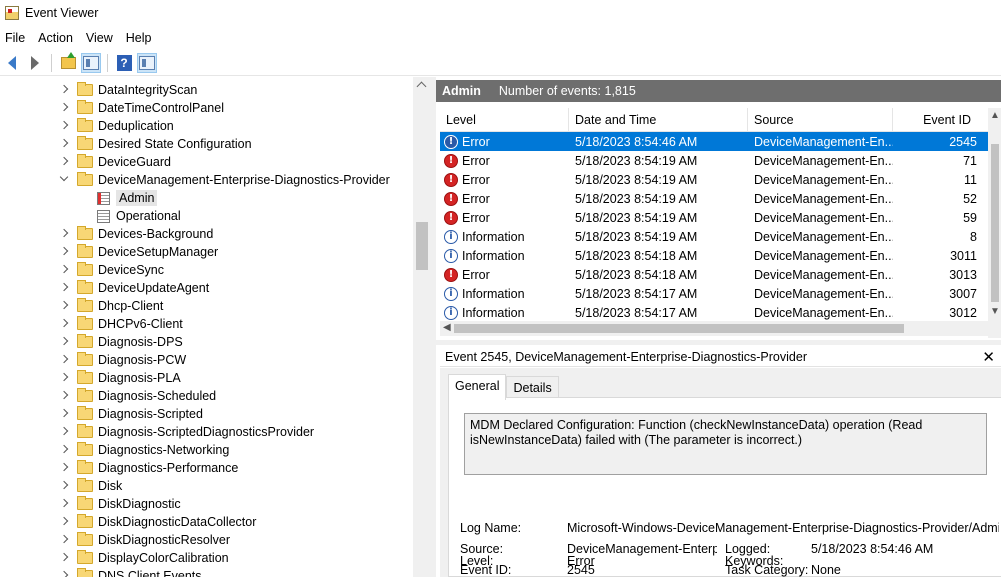  I want to click on tree-item: Admin, so click(206, 198).